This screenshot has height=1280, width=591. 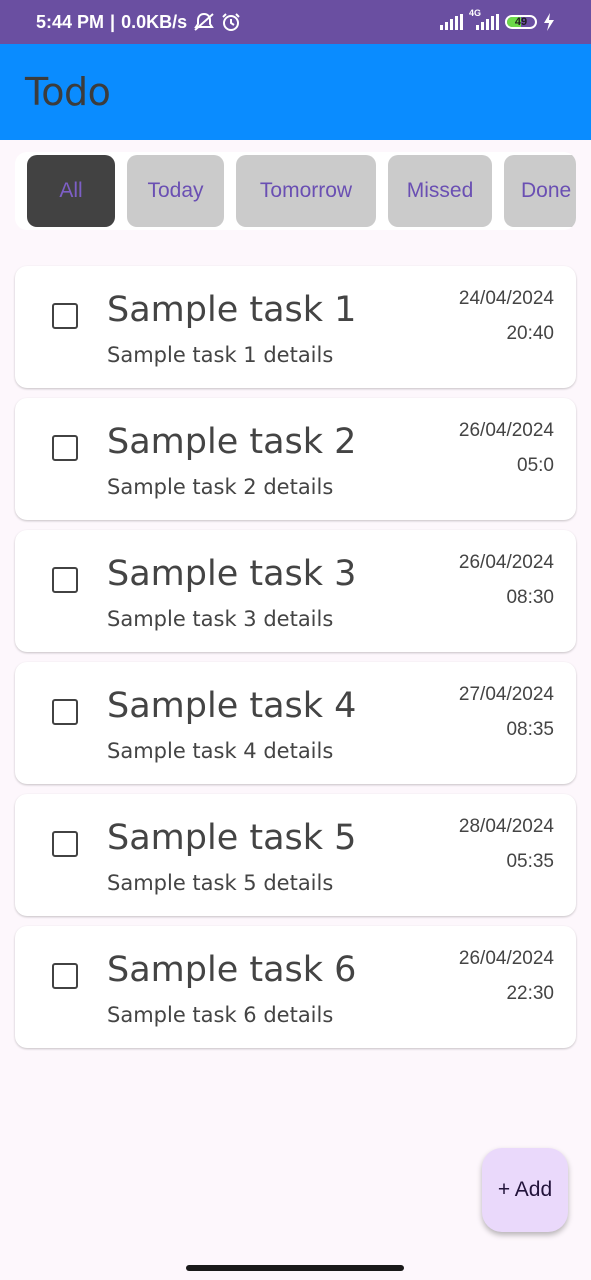 What do you see at coordinates (530, 597) in the screenshot?
I see `task-time: 08:30` at bounding box center [530, 597].